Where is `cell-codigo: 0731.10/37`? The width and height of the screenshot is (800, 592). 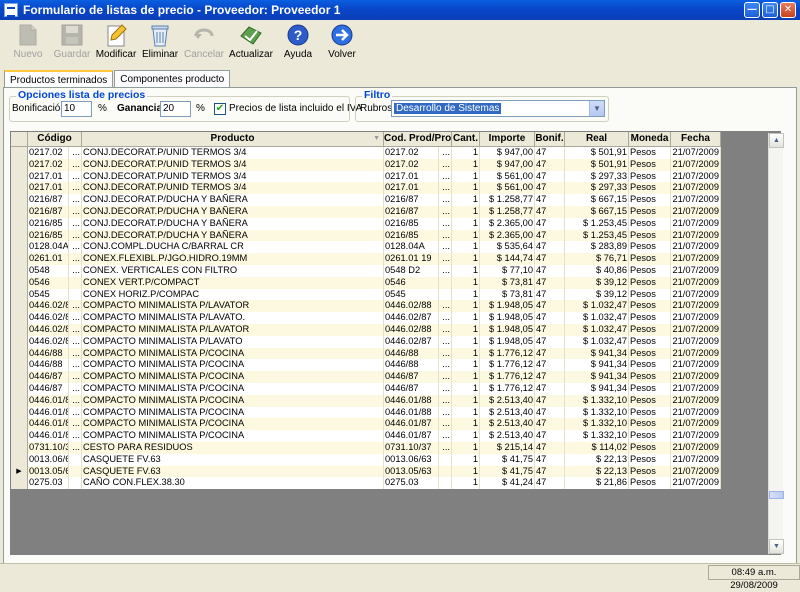 cell-codigo: 0731.10/37 is located at coordinates (48, 447).